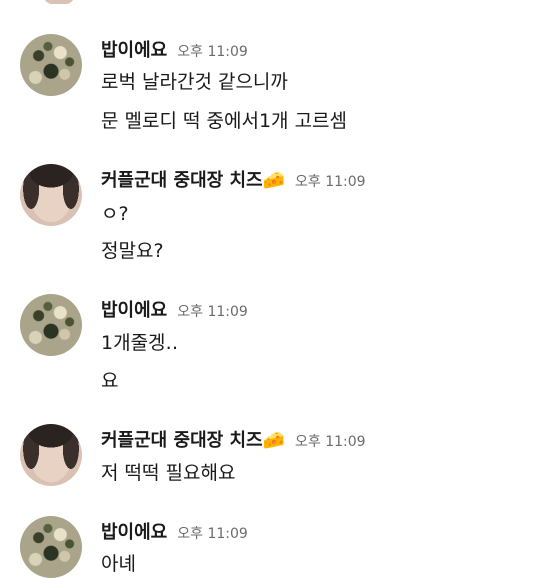  I want to click on avatar-partial, so click(59, 2).